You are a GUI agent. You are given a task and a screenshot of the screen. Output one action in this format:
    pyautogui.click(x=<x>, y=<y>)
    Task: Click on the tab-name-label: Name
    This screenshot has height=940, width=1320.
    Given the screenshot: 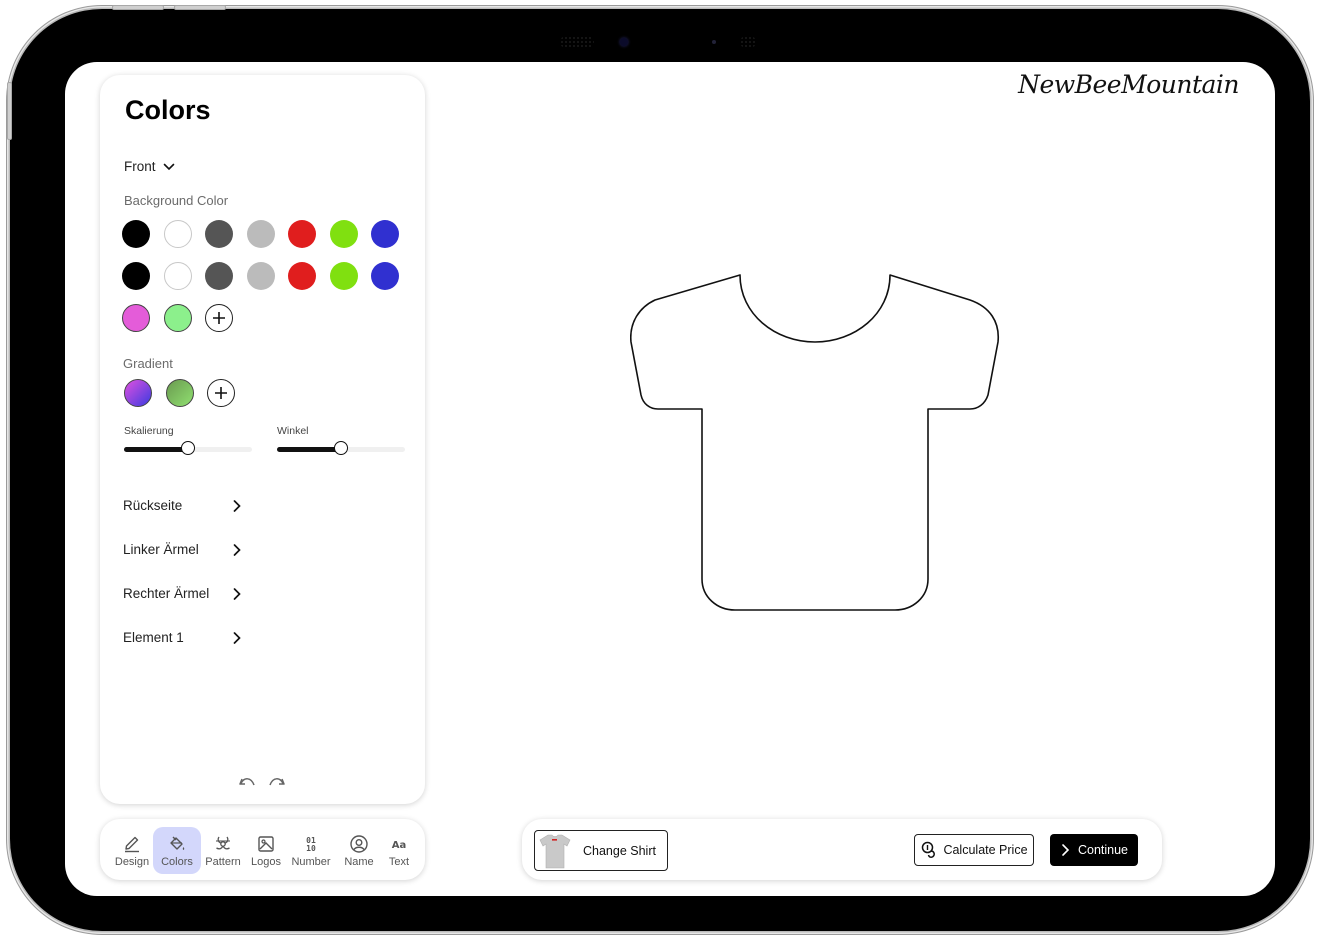 What is the action you would take?
    pyautogui.click(x=359, y=861)
    